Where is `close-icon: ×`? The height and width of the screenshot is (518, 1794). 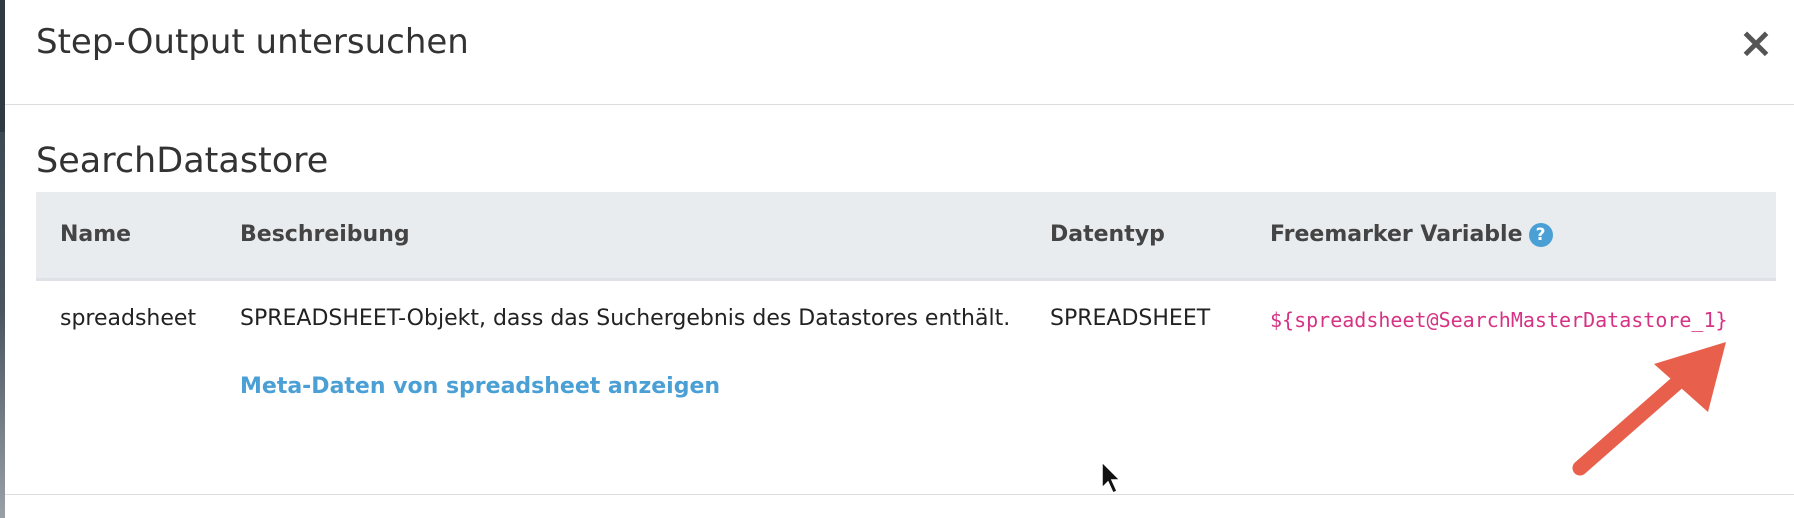
close-icon: × is located at coordinates (1756, 43).